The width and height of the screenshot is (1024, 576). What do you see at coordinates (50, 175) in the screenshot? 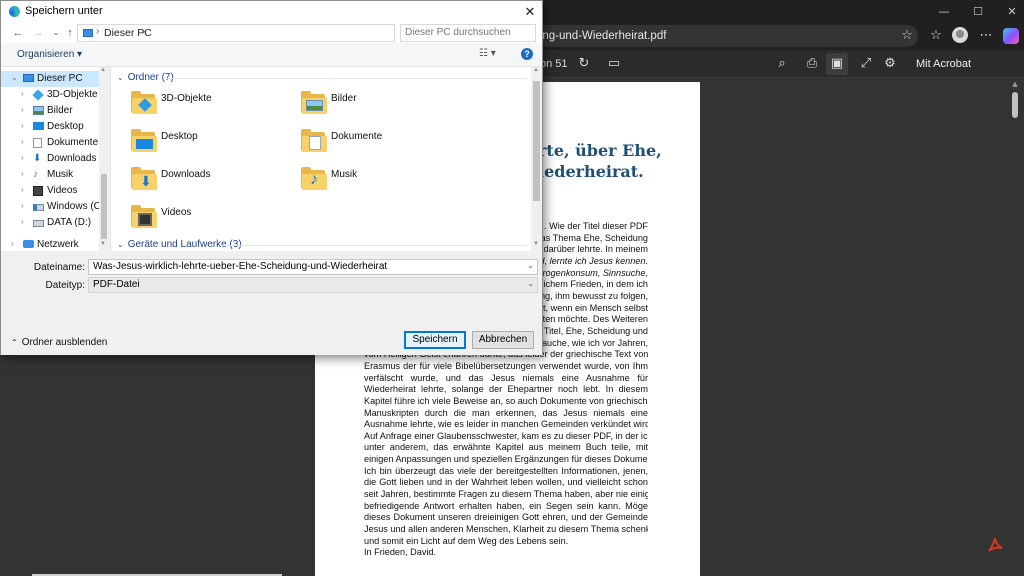
I see `sidebar-item-music: › ♪ Musik` at bounding box center [50, 175].